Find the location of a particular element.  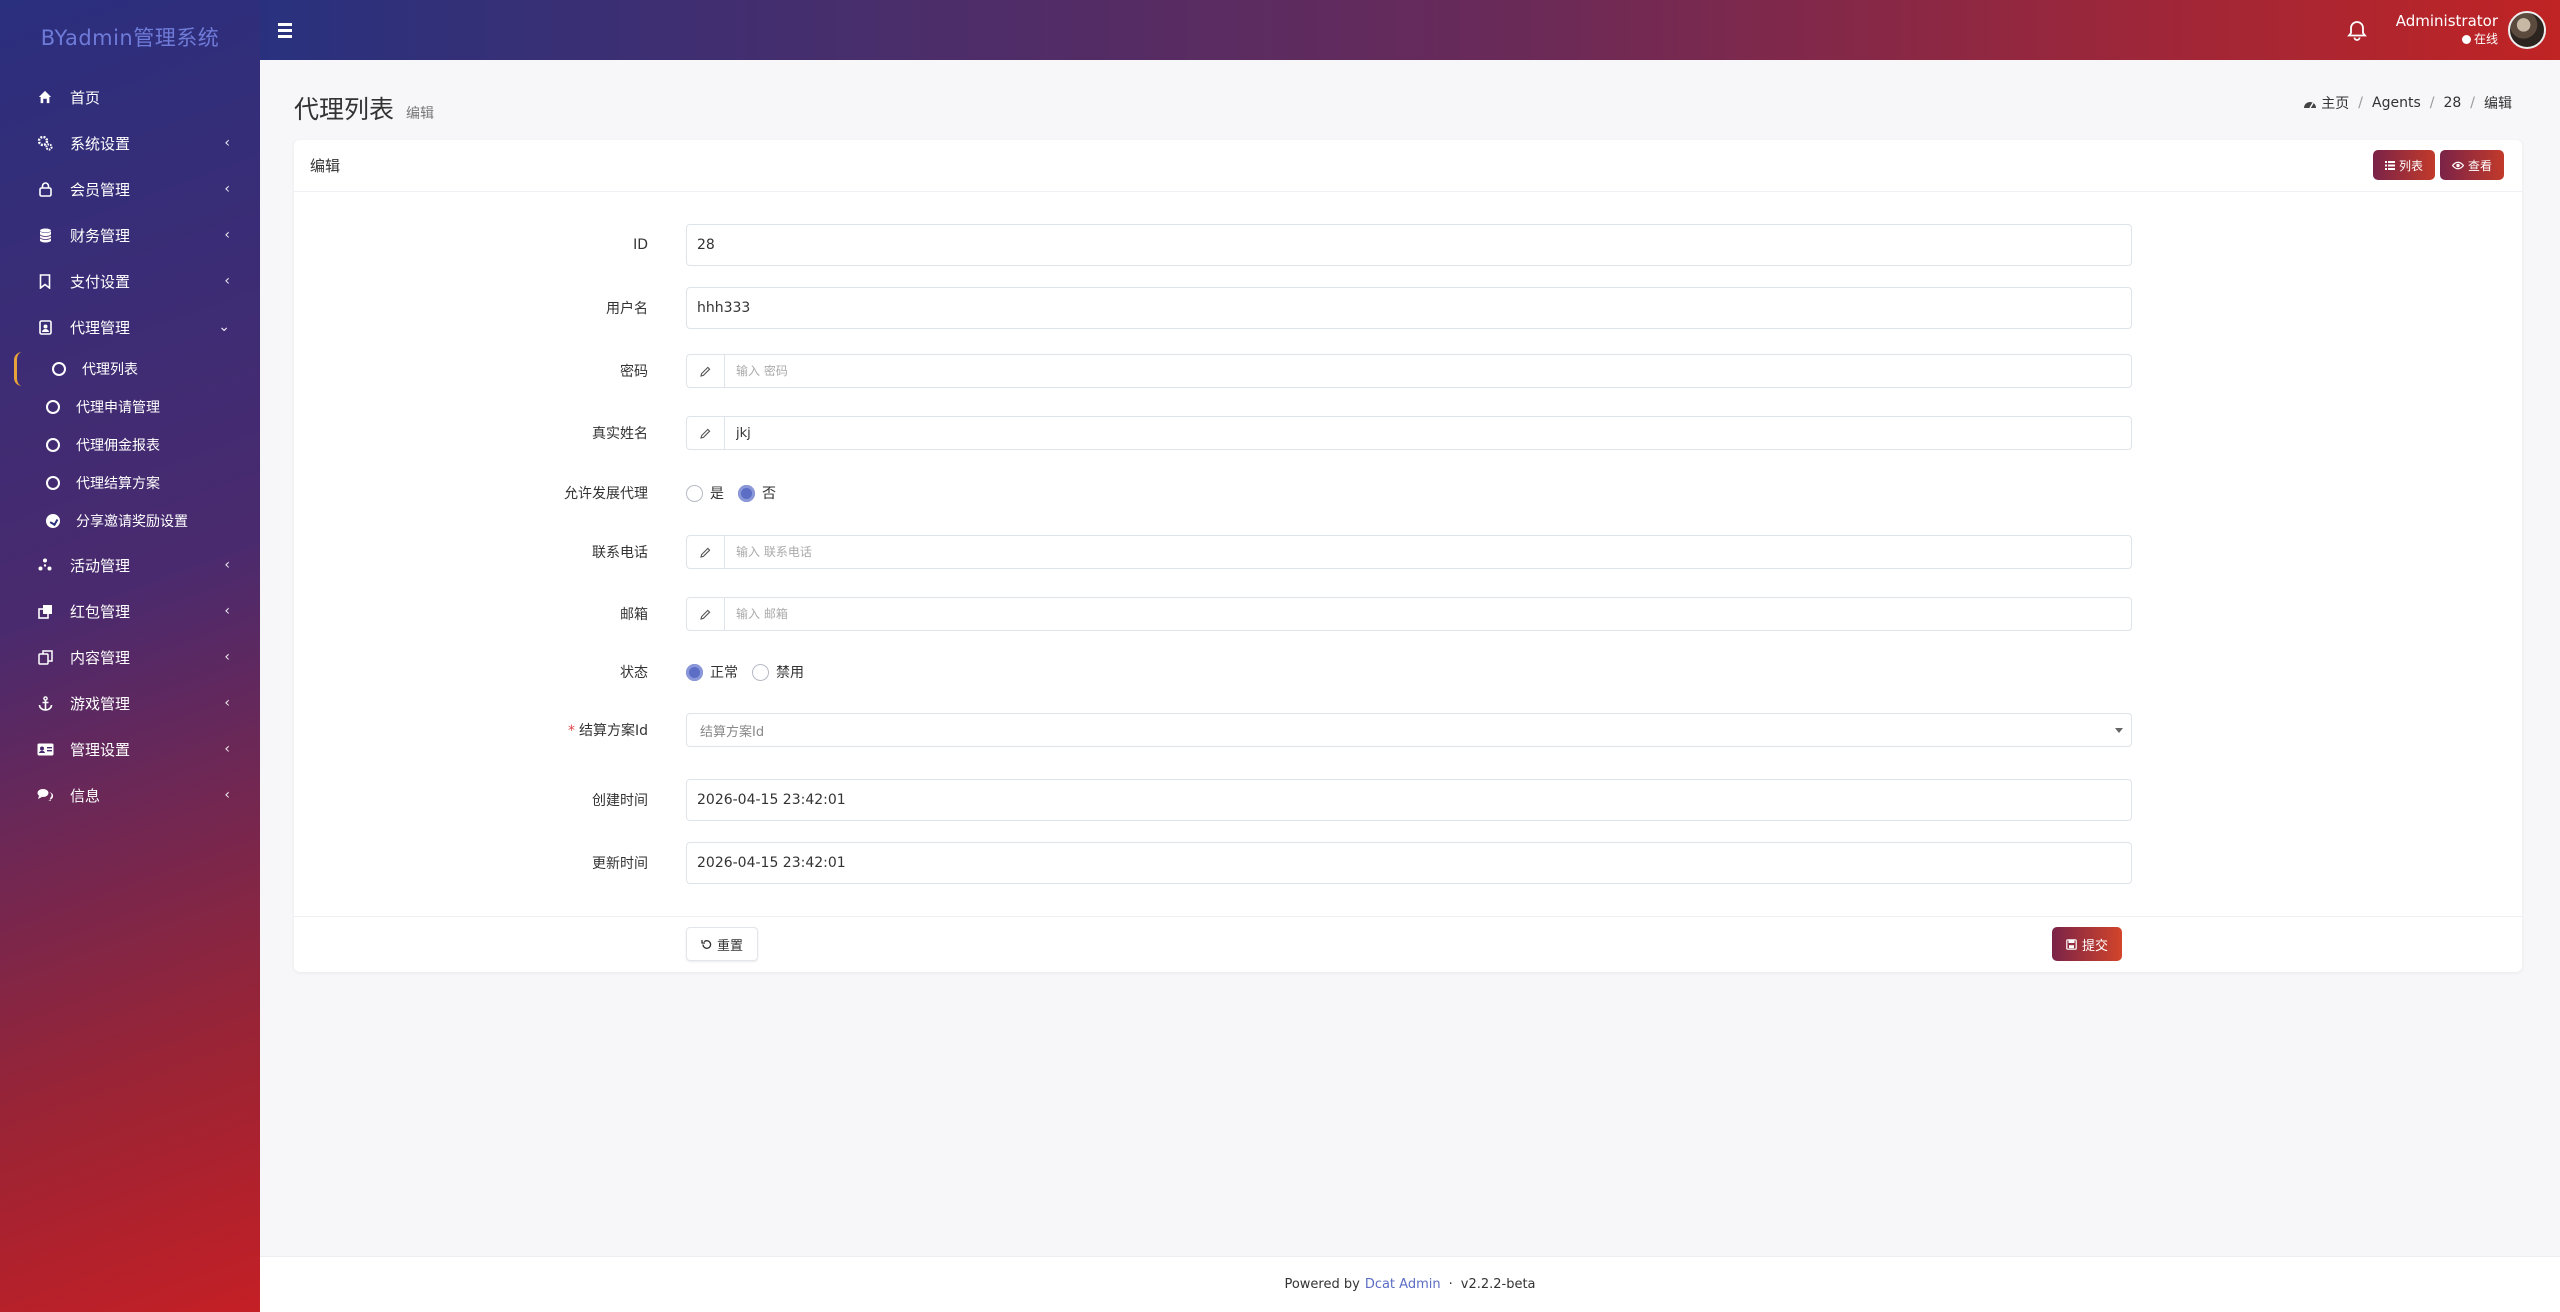

form-row-phone: 联系电话 is located at coordinates (1214, 552).